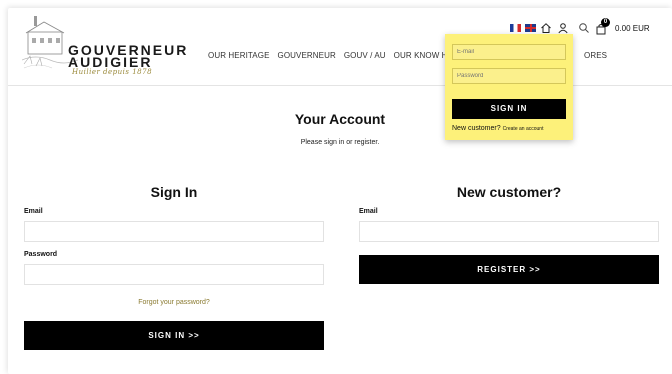  What do you see at coordinates (33, 211) in the screenshot?
I see `signin-email-label: Email` at bounding box center [33, 211].